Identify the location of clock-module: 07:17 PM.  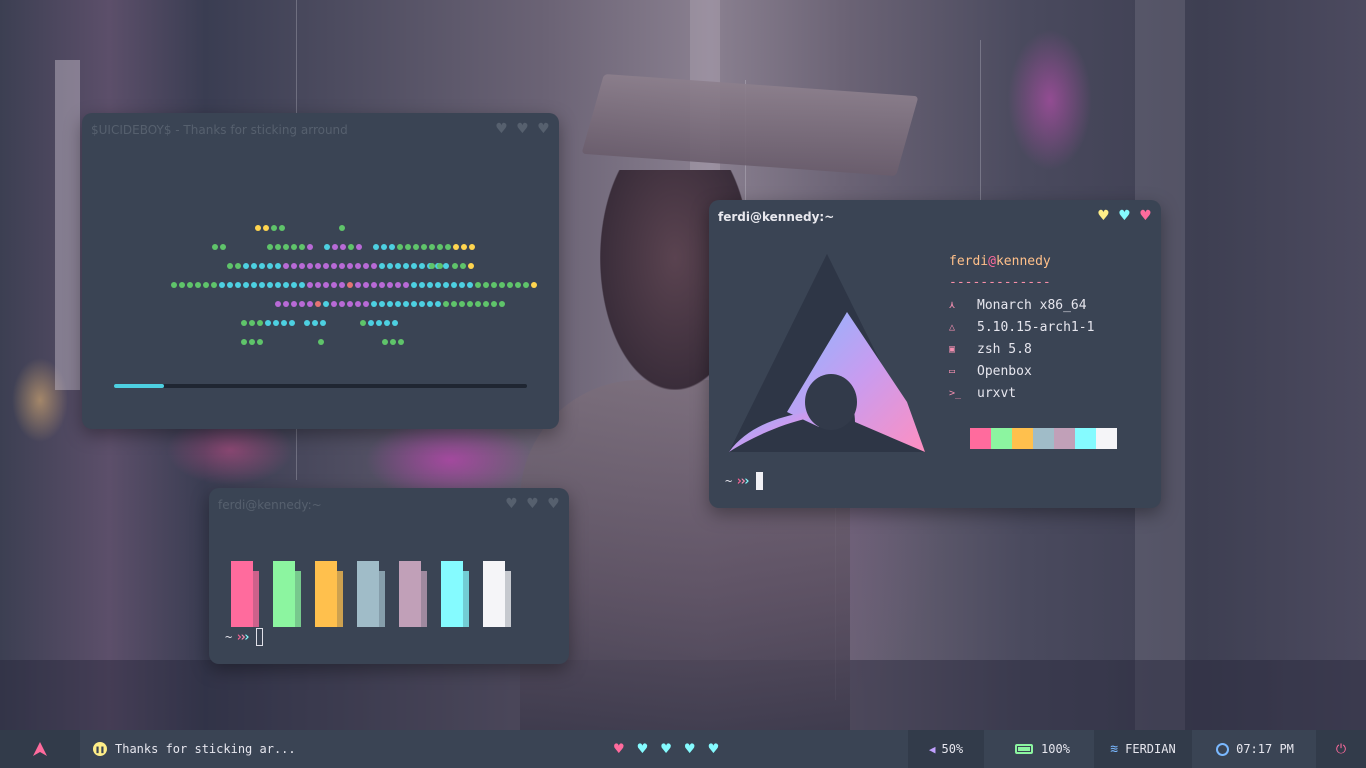
(1255, 749).